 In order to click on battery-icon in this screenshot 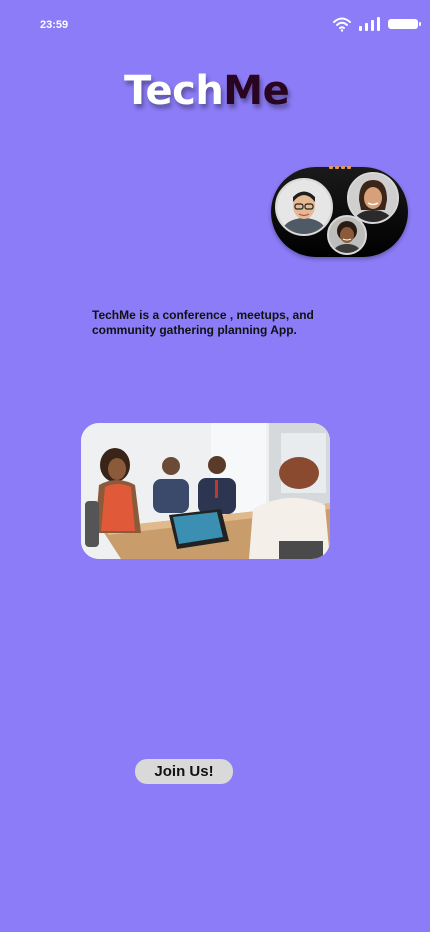, I will do `click(404, 24)`.